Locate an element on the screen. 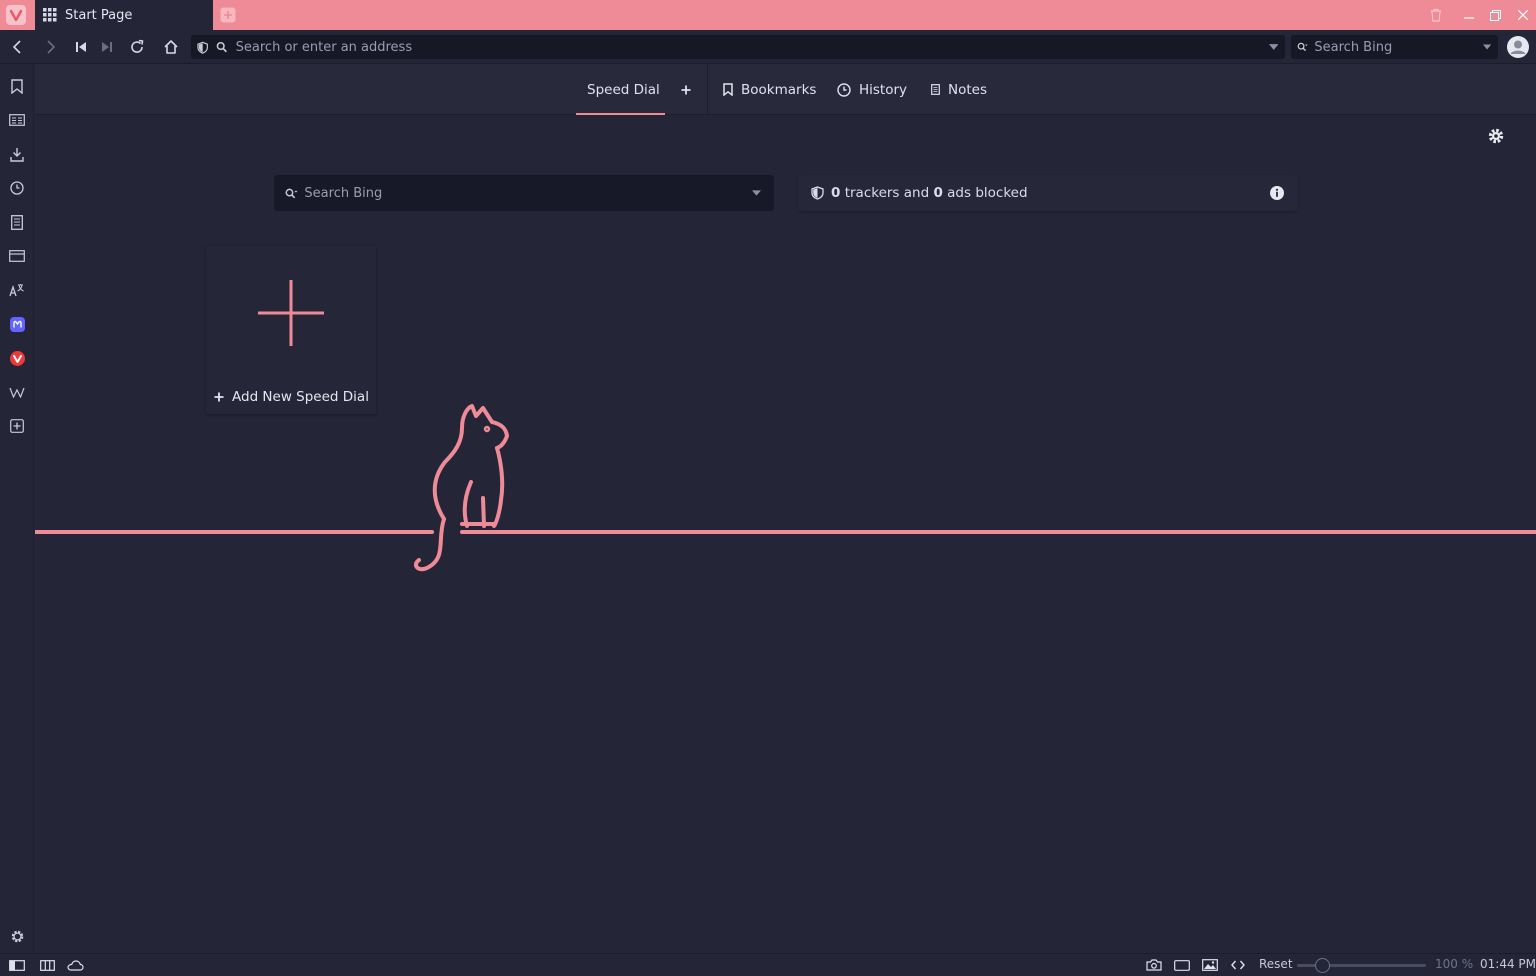 This screenshot has width=1536, height=976. panel-downloads is located at coordinates (17, 154).